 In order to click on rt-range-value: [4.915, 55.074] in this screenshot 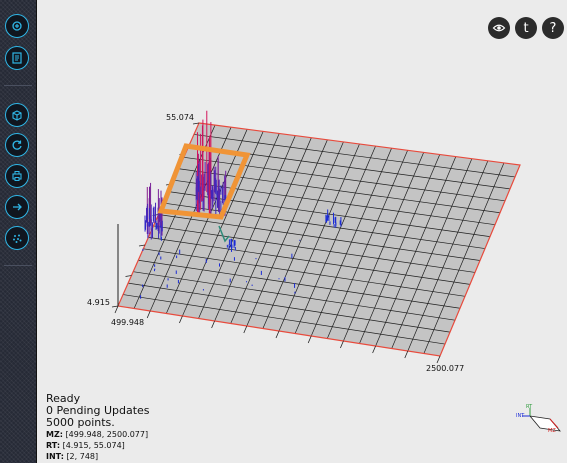, I will do `click(93, 445)`.